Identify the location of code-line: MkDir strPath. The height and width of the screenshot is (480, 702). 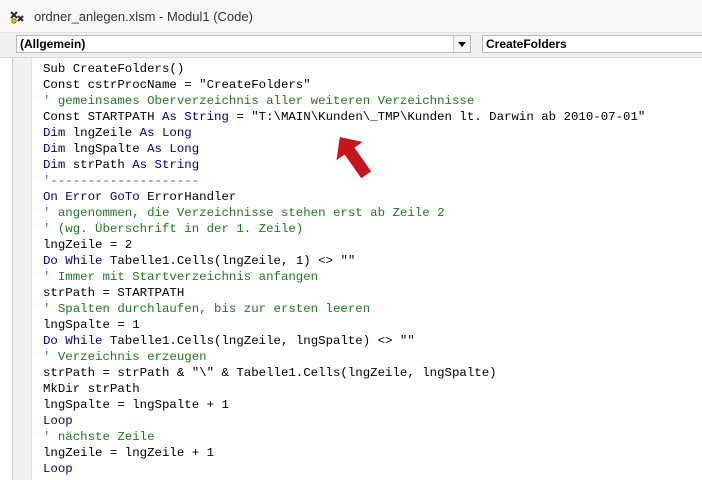
(344, 389).